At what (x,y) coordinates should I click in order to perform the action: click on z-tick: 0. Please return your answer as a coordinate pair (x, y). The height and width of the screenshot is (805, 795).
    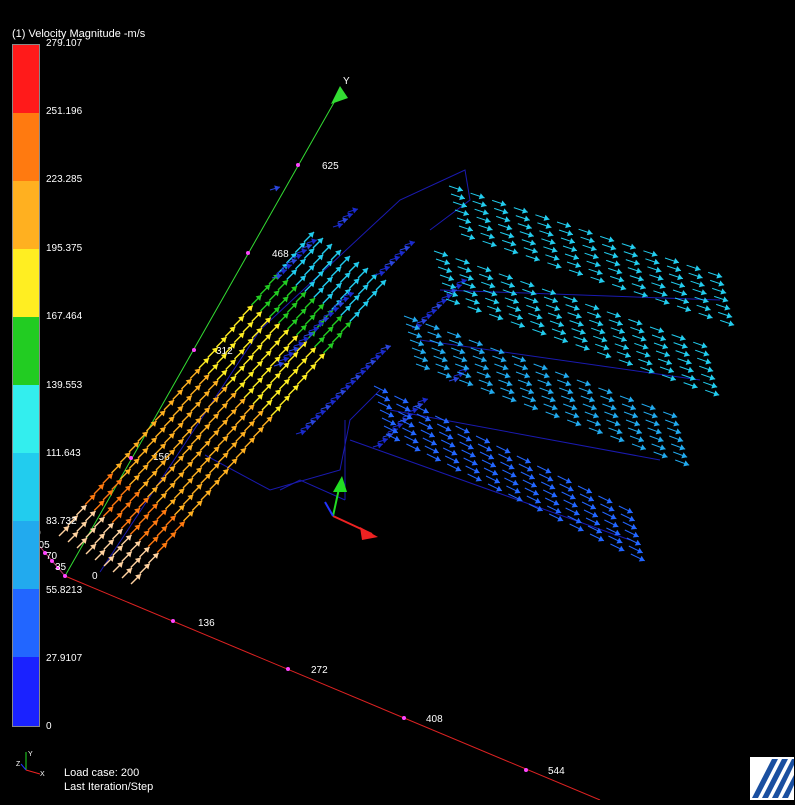
    Looking at the image, I should click on (95, 576).